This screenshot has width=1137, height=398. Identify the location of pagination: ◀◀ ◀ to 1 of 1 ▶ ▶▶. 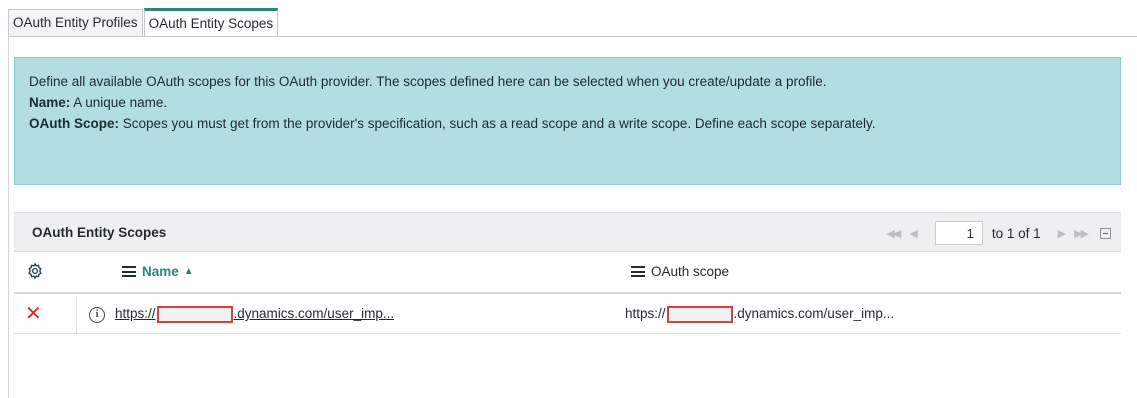
(1001, 233).